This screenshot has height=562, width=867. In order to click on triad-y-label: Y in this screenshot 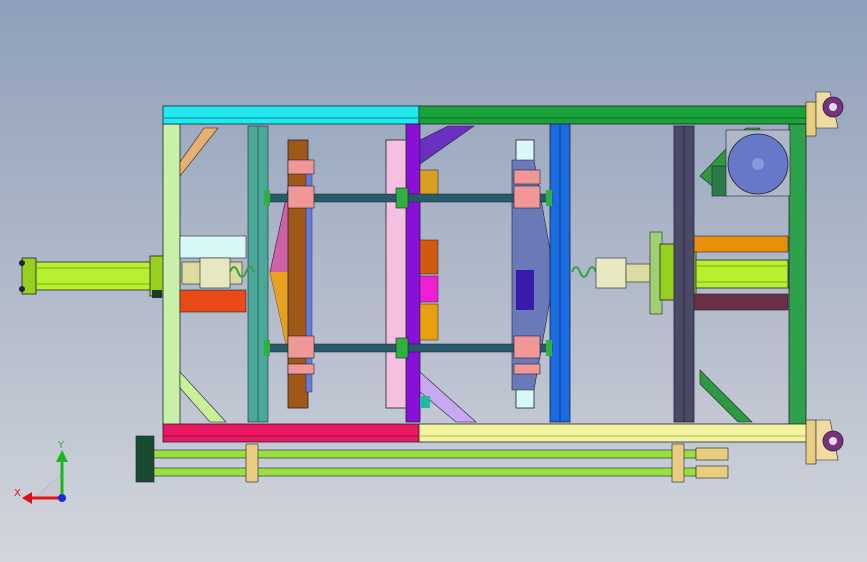, I will do `click(61, 445)`.